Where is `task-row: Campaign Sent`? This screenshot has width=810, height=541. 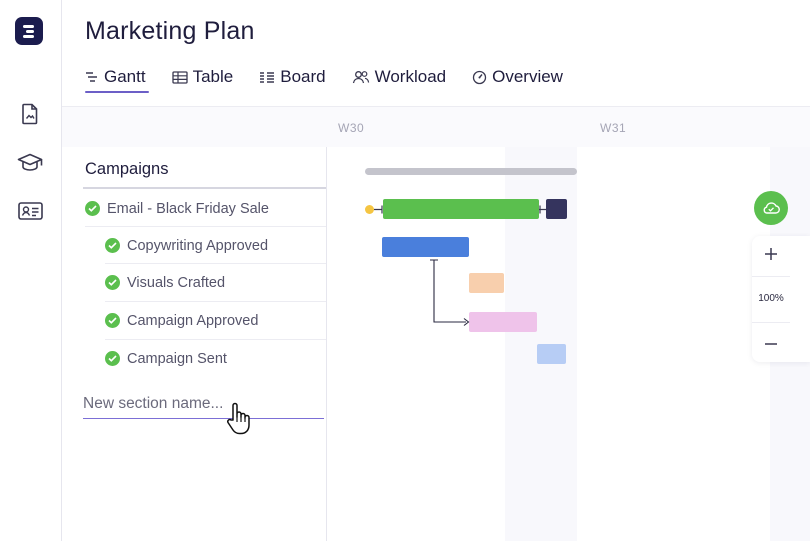
task-row: Campaign Sent is located at coordinates (166, 358).